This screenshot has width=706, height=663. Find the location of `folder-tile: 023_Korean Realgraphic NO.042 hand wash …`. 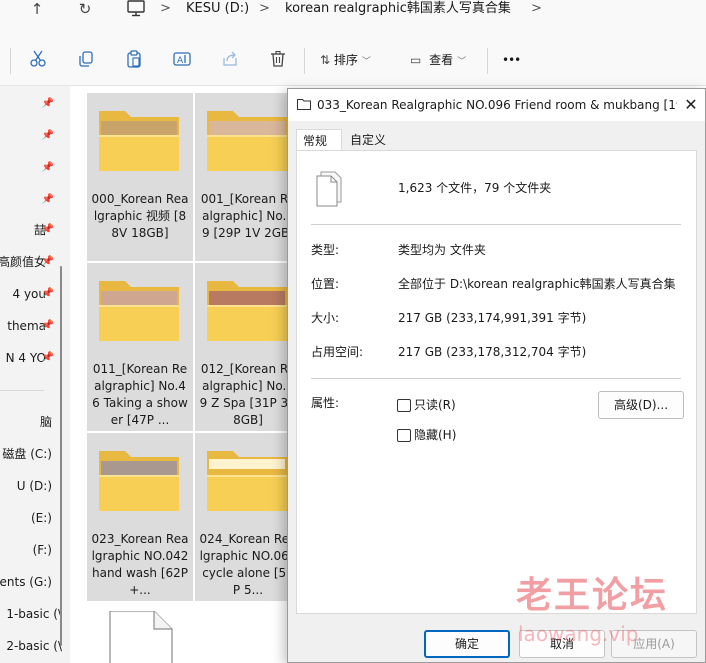

folder-tile: 023_Korean Realgraphic NO.042 hand wash … is located at coordinates (140, 517).